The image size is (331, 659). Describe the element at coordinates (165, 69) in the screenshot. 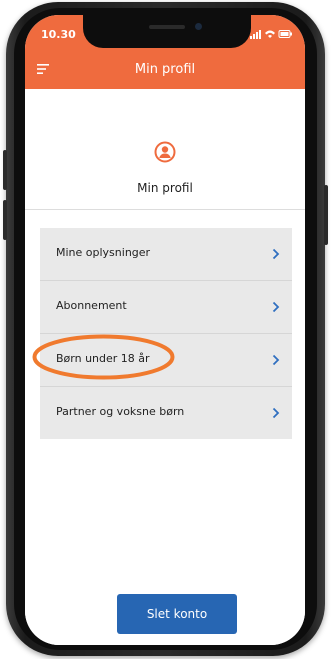

I see `header-title: Min profil` at that location.